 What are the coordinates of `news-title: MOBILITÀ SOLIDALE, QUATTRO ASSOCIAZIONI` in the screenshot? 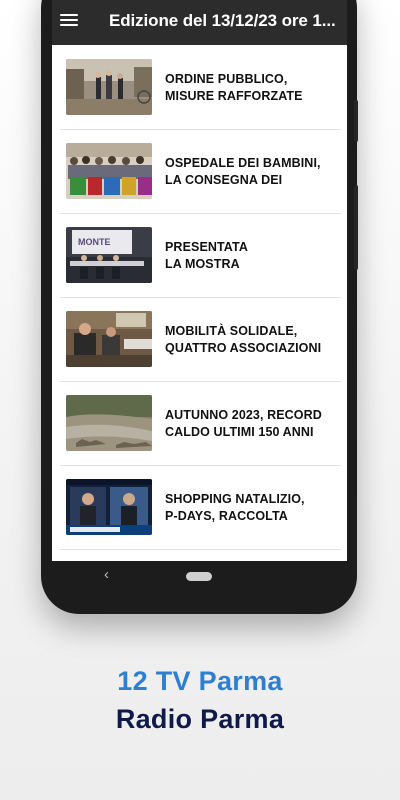 It's located at (243, 339).